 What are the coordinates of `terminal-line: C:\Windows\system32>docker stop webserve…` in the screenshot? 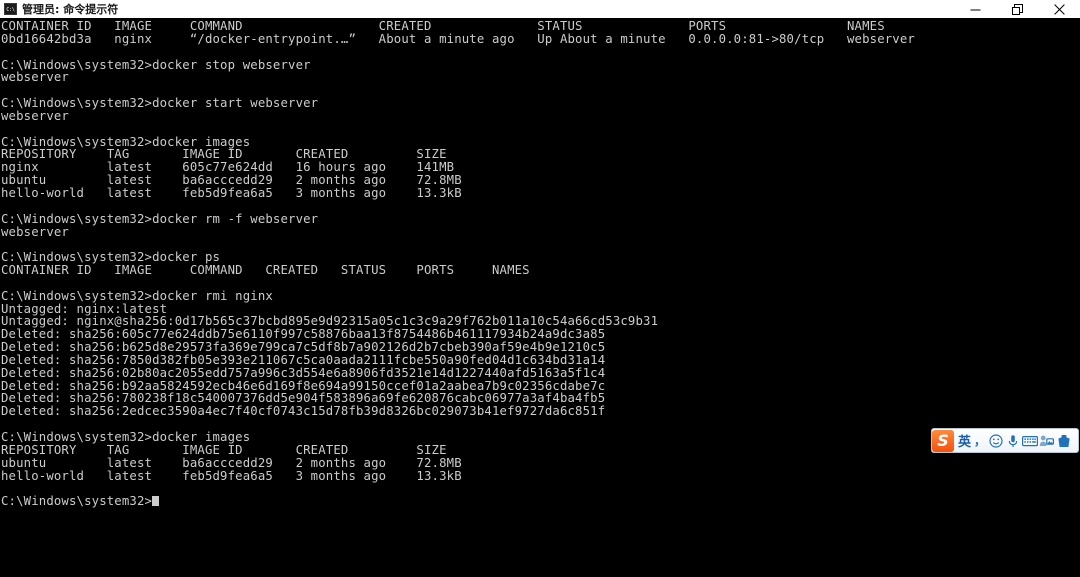 It's located at (156, 64).